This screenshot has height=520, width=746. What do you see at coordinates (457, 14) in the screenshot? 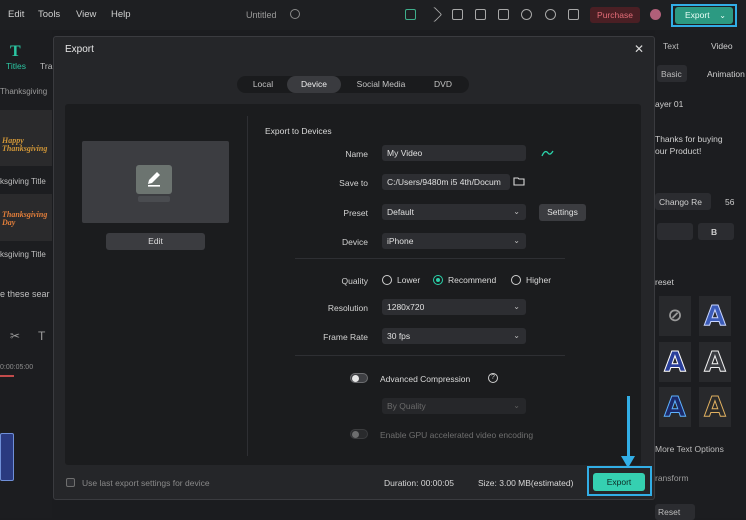
I see `media-icon` at bounding box center [457, 14].